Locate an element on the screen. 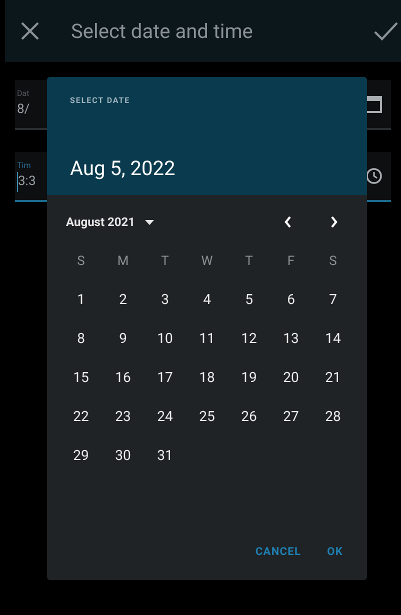  day-button: 25 is located at coordinates (207, 417).